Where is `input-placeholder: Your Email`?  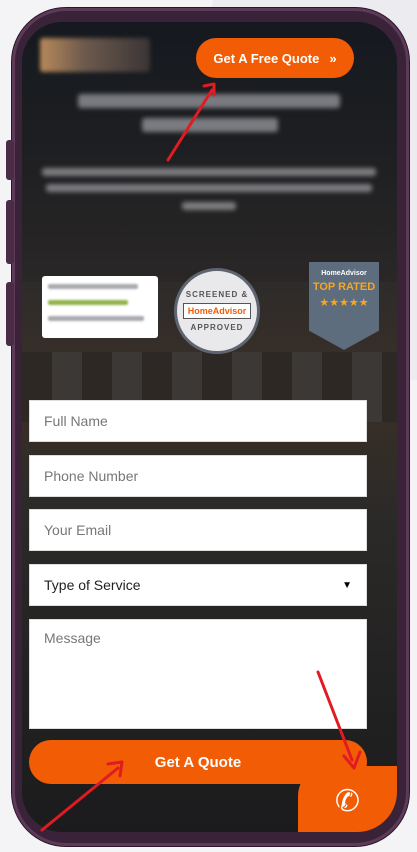
input-placeholder: Your Email is located at coordinates (78, 530).